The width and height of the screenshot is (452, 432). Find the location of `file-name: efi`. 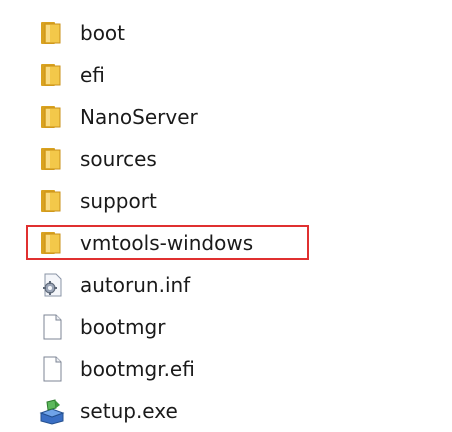

file-name: efi is located at coordinates (92, 75).